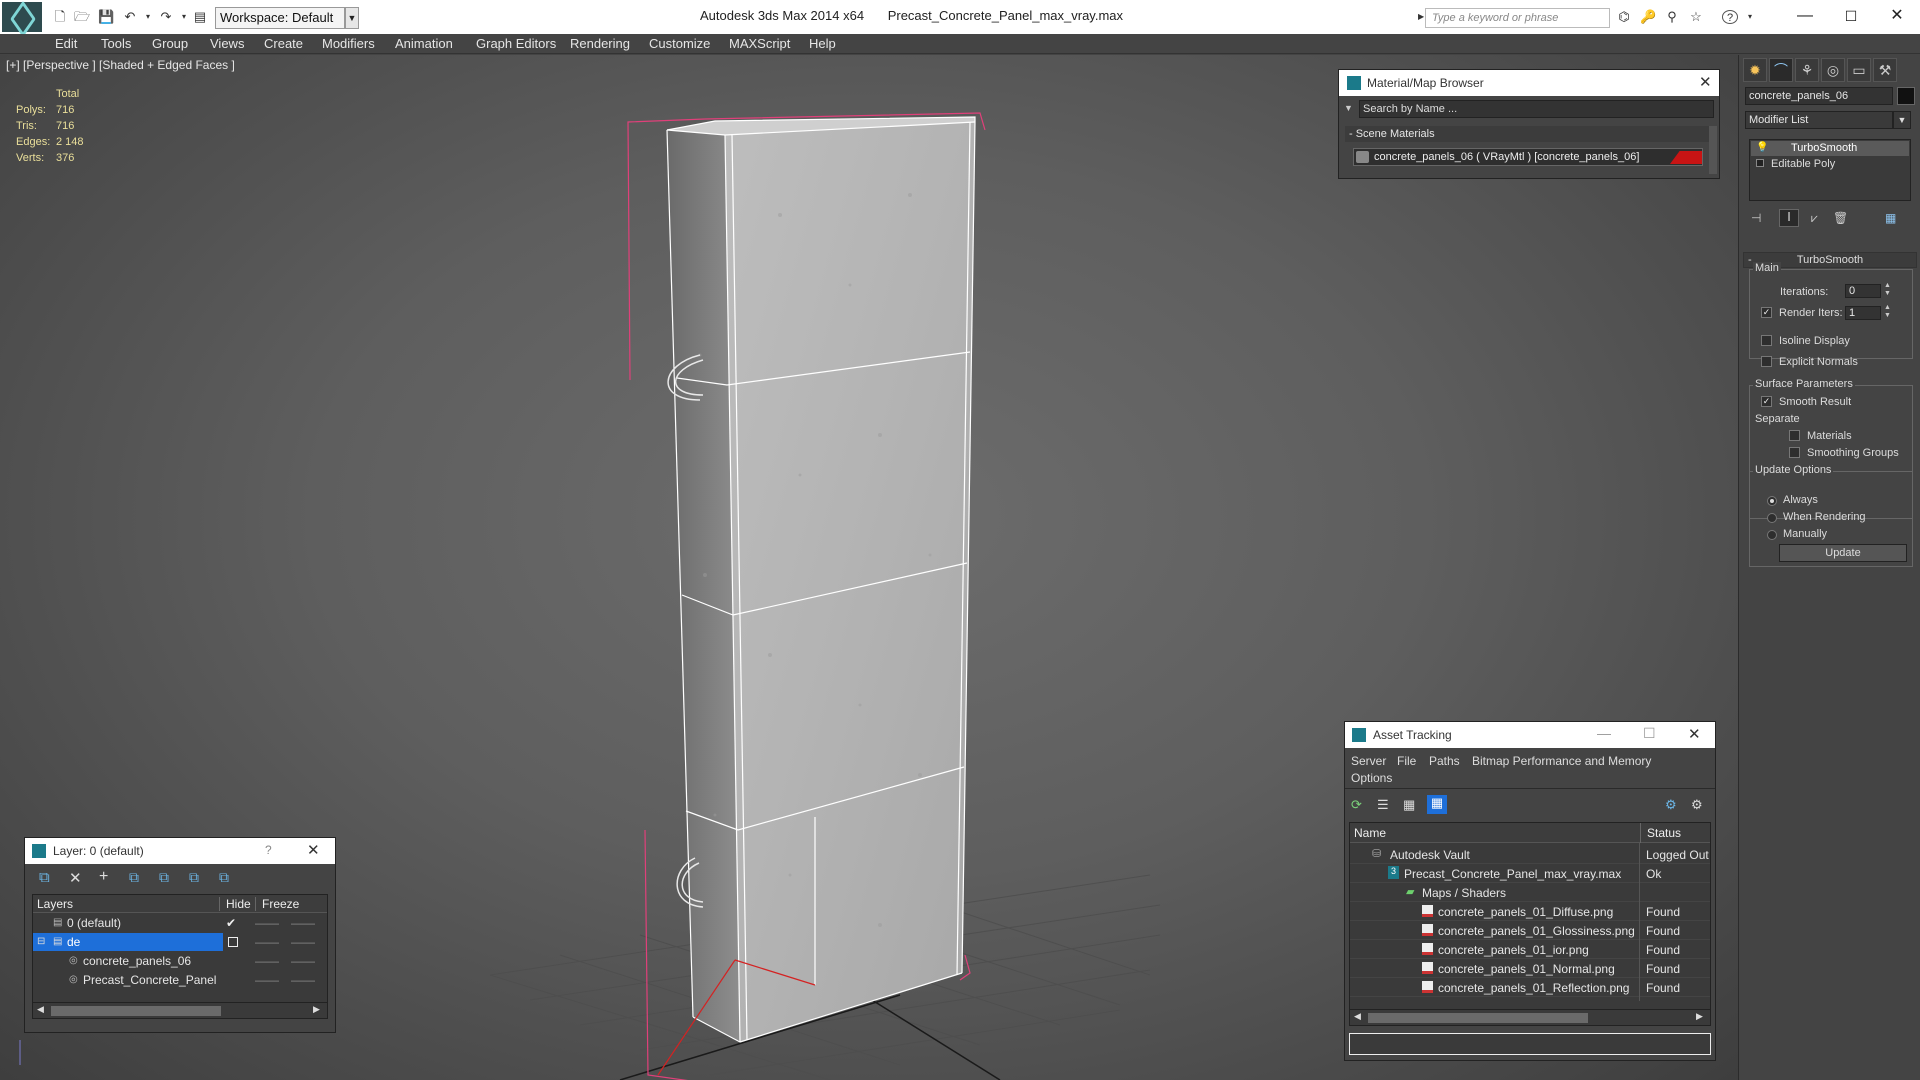 This screenshot has width=1920, height=1080. I want to click on display-tab-icon: ▭, so click(1859, 70).